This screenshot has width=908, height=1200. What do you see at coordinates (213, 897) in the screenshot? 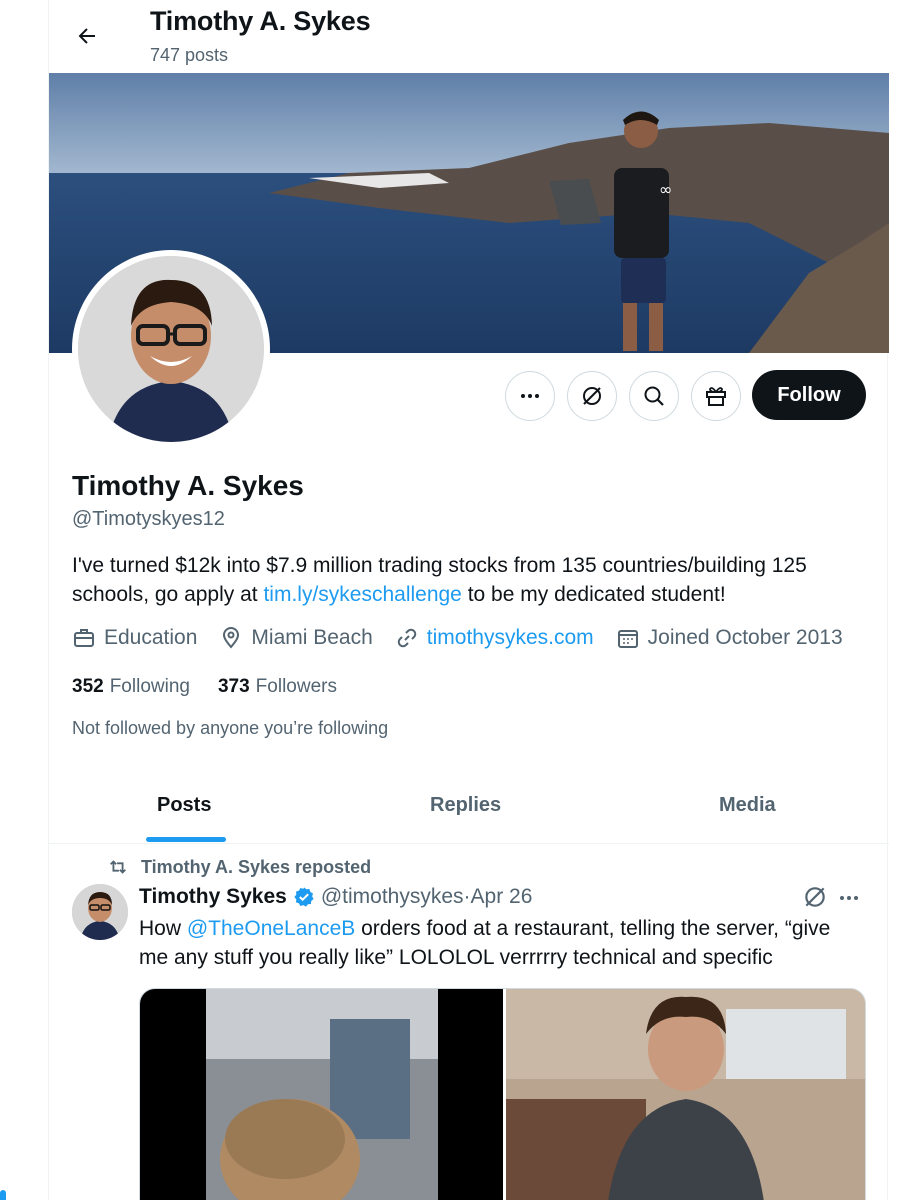
I see `post-author-name: Timothy Sykes` at bounding box center [213, 897].